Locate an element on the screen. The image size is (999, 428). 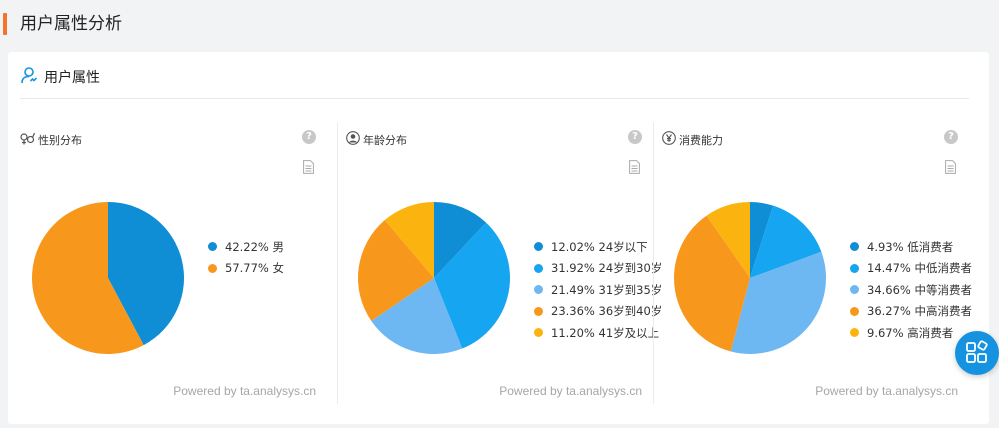
legend-item: 42.22% 男 is located at coordinates (246, 247).